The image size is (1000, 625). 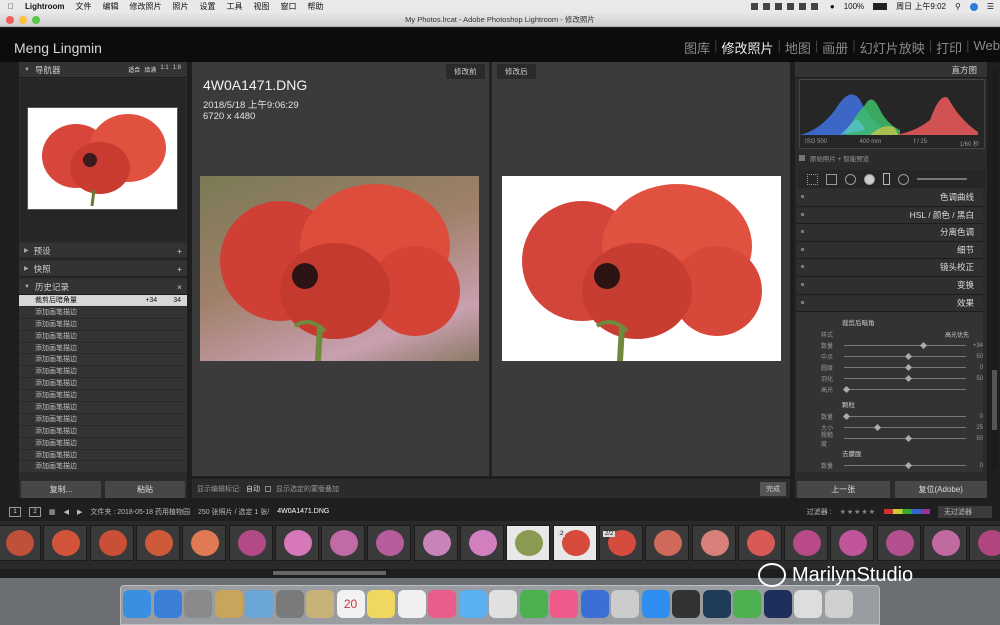 I want to click on module-print: 打印, so click(x=949, y=47).